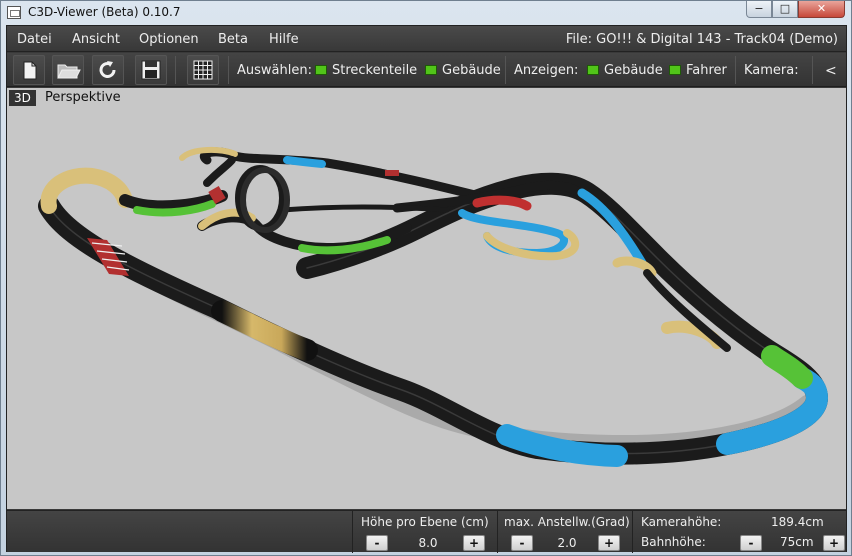 Image resolution: width=852 pixels, height=556 pixels. What do you see at coordinates (675, 70) in the screenshot?
I see `checkbox-show-fahrer` at bounding box center [675, 70].